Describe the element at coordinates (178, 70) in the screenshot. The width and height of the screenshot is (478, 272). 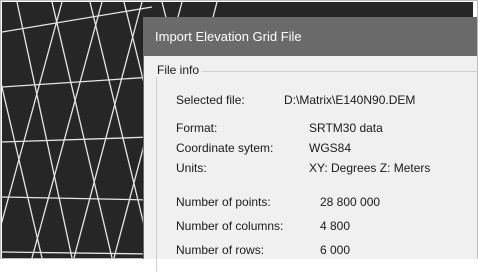
I see `file-info-legend: File info` at that location.